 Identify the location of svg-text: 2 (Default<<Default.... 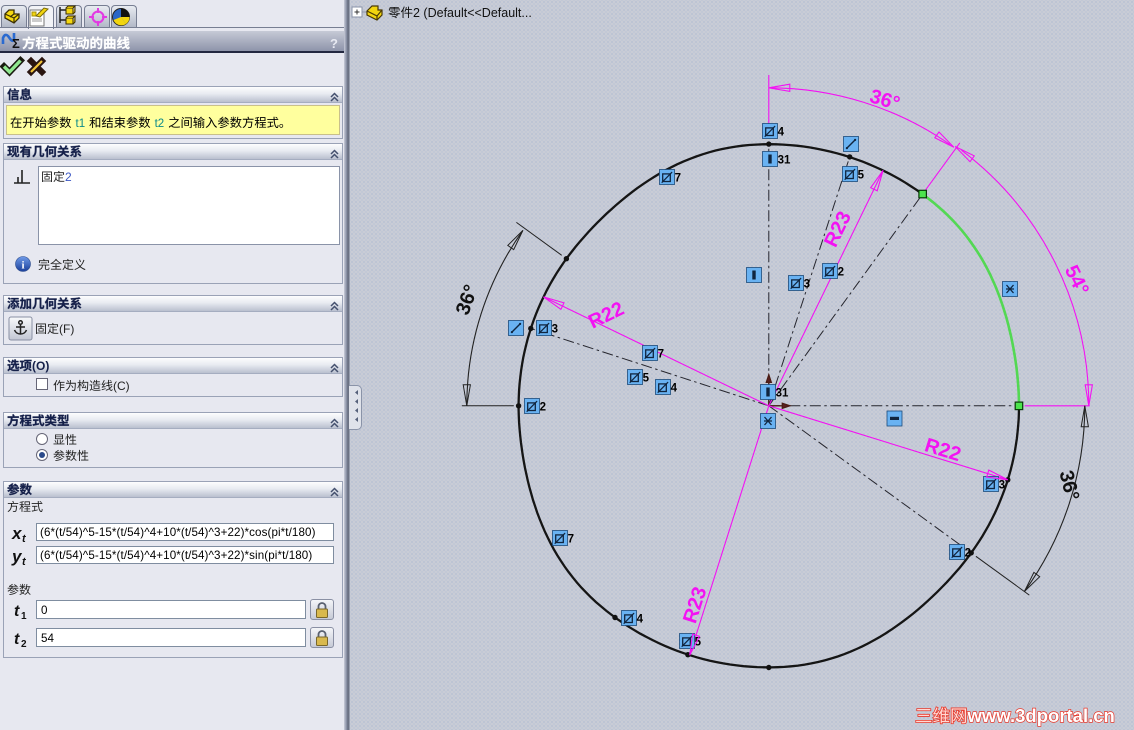
(472, 13).